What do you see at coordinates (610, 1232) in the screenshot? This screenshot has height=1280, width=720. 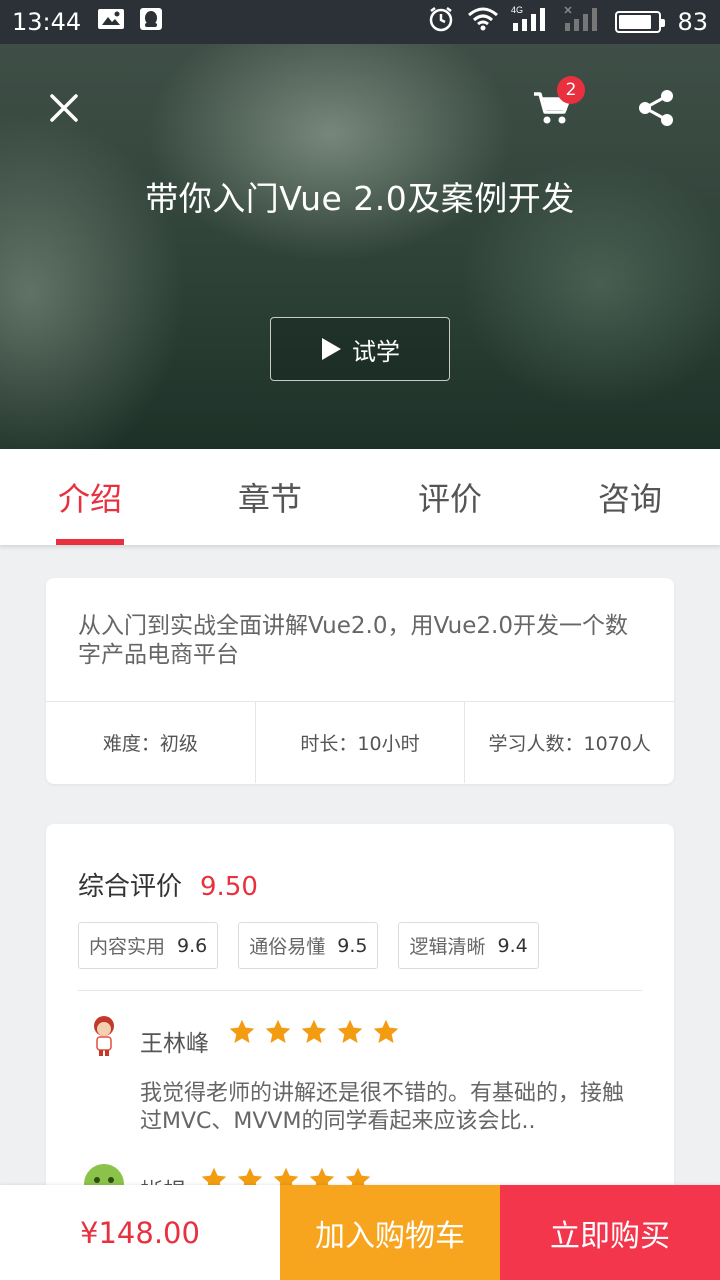 I see `buy-now-button: 立即购买` at bounding box center [610, 1232].